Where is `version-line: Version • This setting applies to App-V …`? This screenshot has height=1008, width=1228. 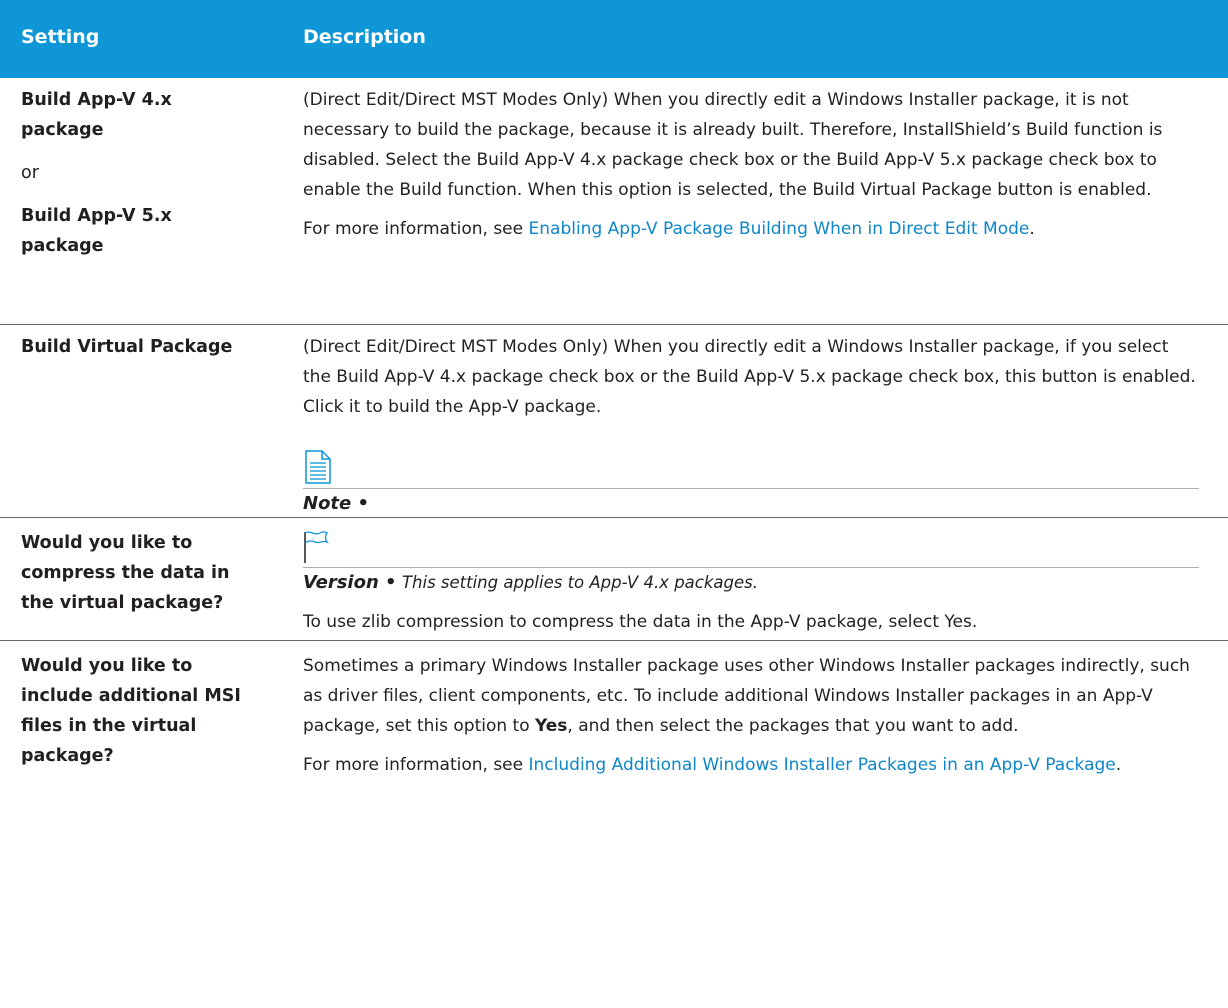 version-line: Version • This setting applies to App-V … is located at coordinates (751, 583).